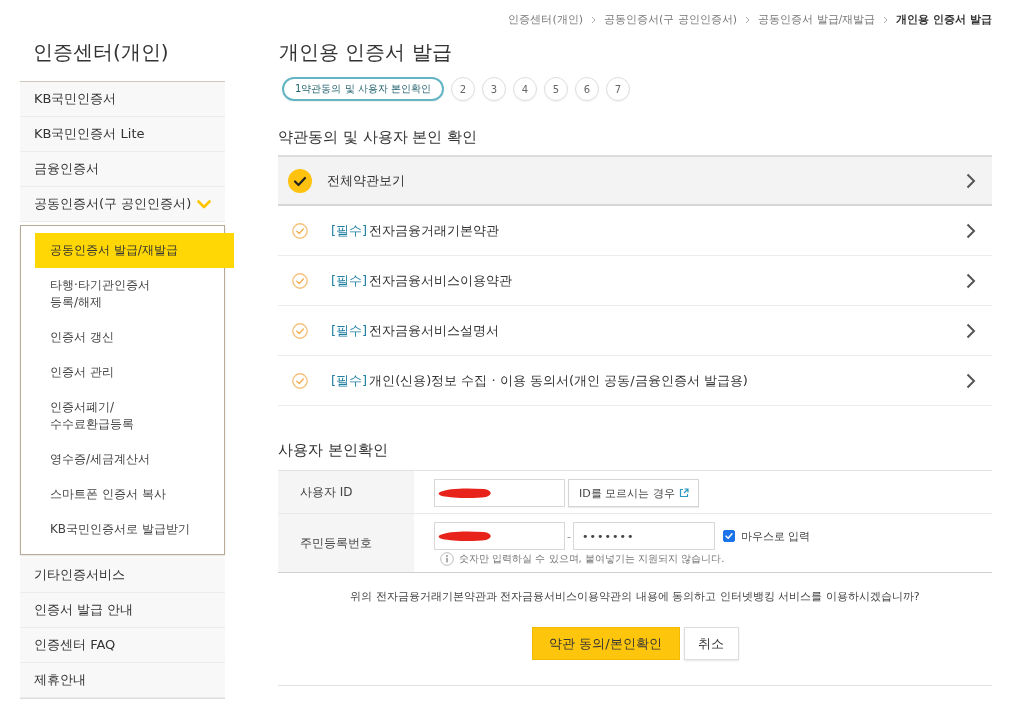 Image resolution: width=1024 pixels, height=725 pixels. Describe the element at coordinates (447, 559) in the screenshot. I see `info-icon` at that location.